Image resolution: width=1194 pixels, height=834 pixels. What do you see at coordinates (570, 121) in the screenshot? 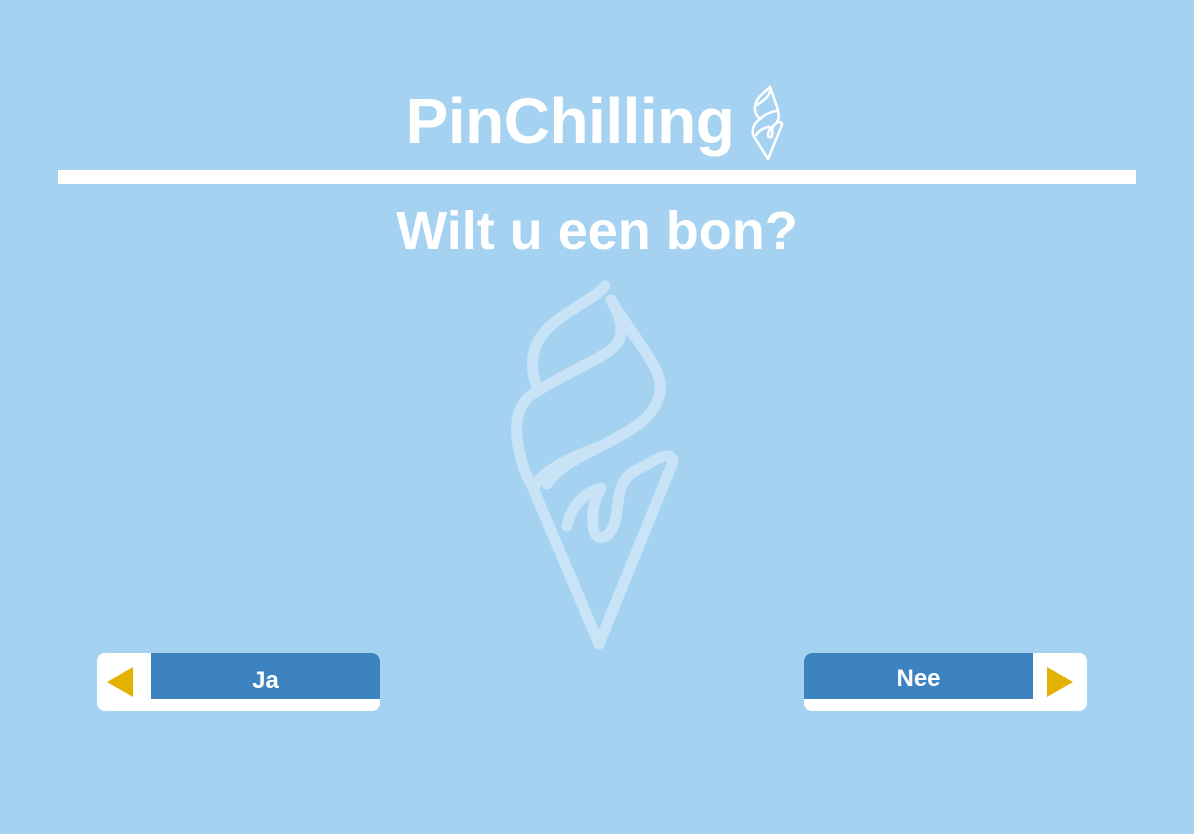
I see `app-title: PinChilling` at bounding box center [570, 121].